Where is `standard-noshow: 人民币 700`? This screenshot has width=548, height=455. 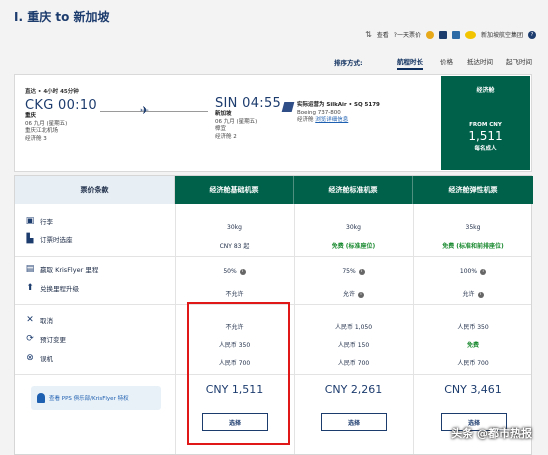
standard-noshow: 人民币 700 is located at coordinates (353, 363).